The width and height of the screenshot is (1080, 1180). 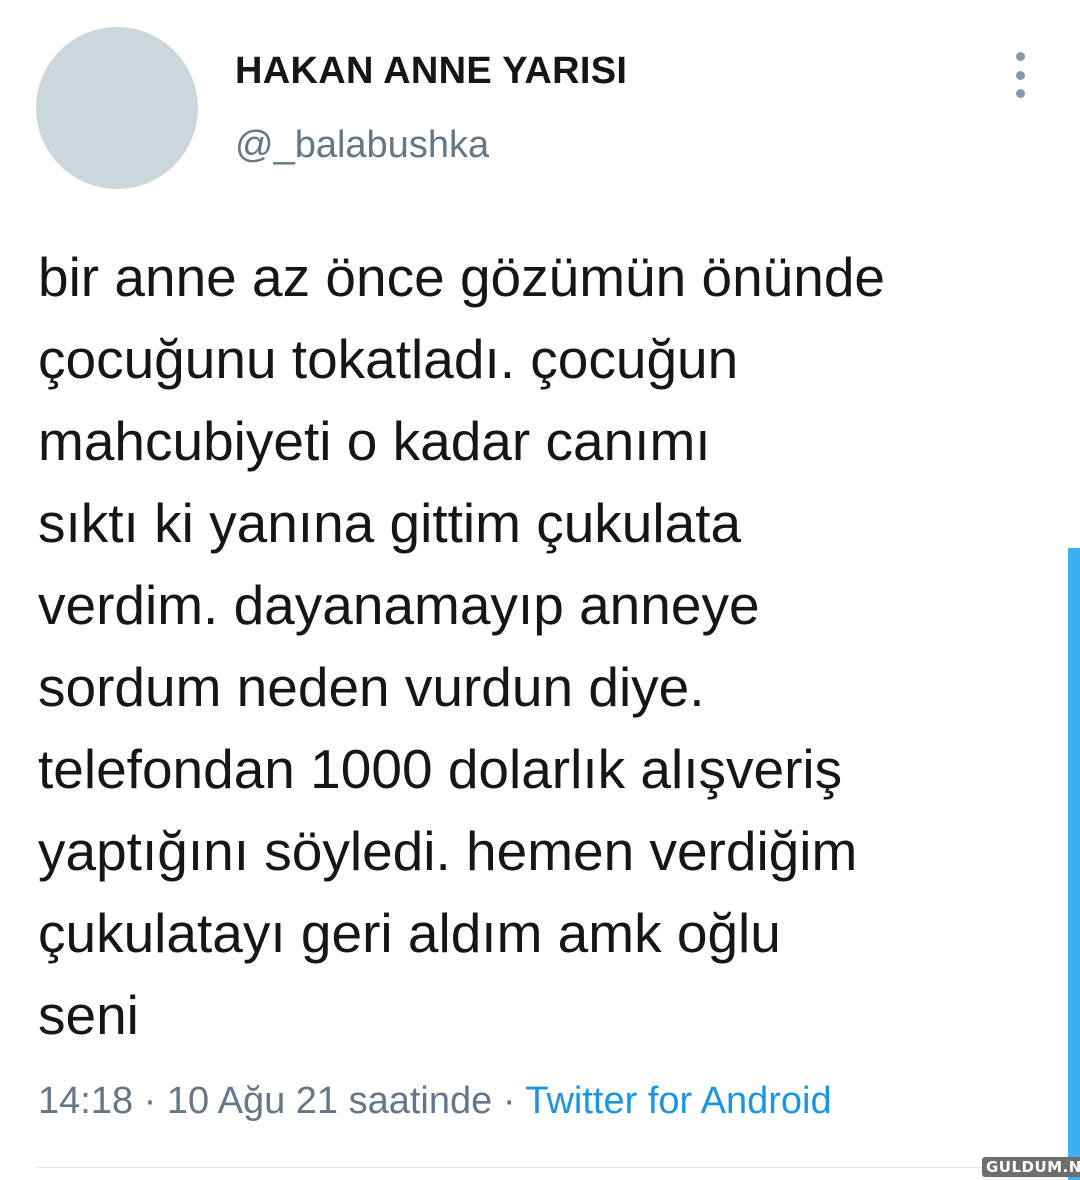 What do you see at coordinates (85, 1101) in the screenshot?
I see `tweet-time: 14:18` at bounding box center [85, 1101].